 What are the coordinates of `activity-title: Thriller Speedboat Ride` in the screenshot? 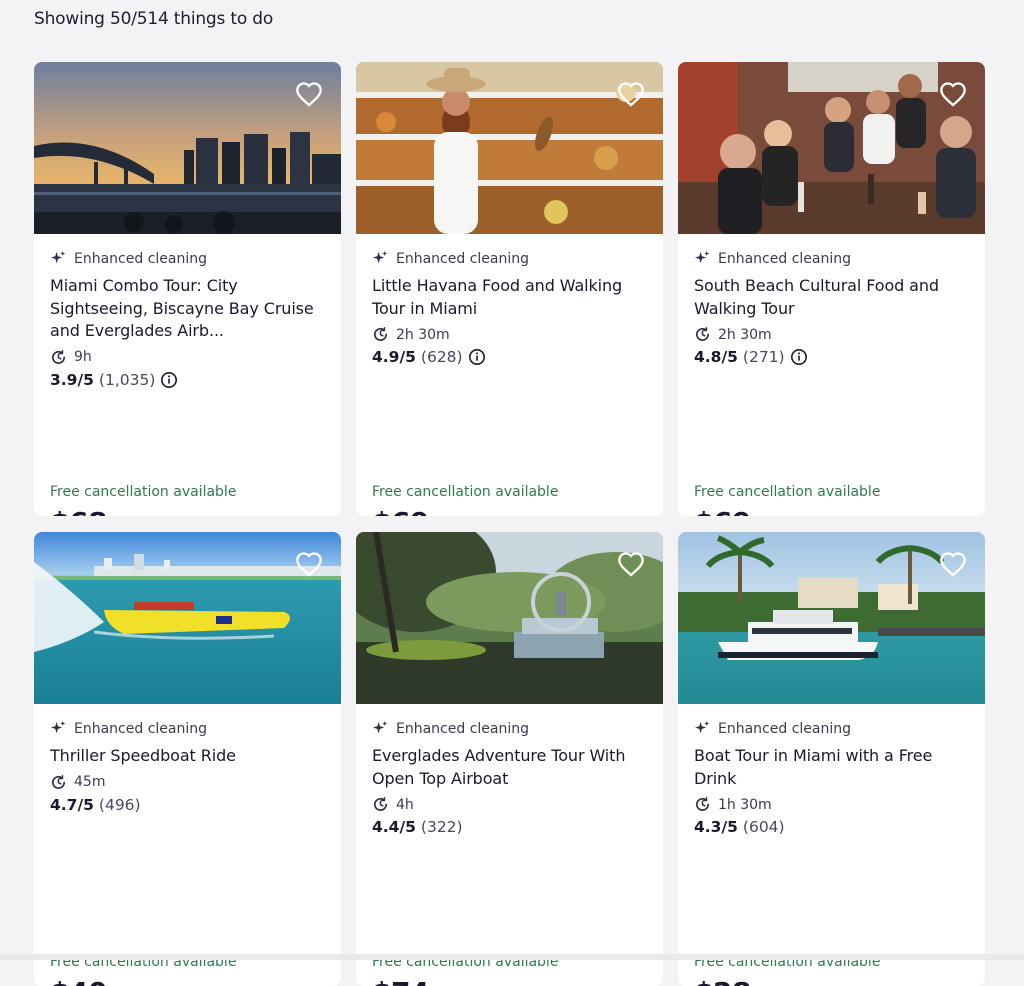 It's located at (189, 756).